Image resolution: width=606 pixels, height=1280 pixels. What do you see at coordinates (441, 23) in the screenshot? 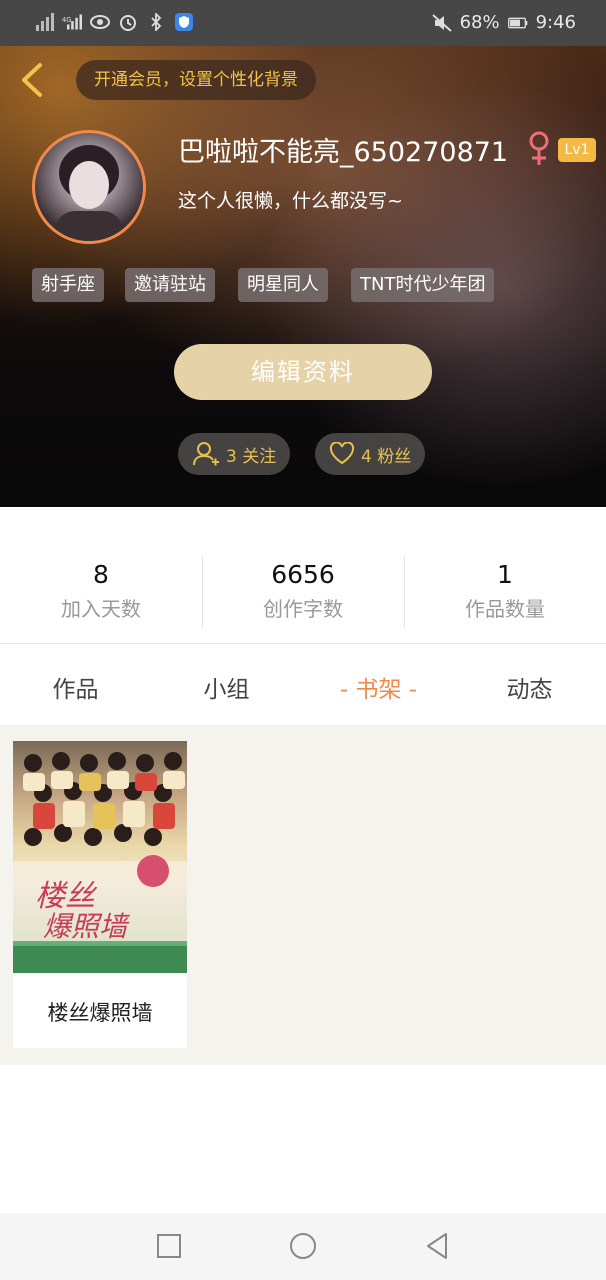
I see `mute-icon` at bounding box center [441, 23].